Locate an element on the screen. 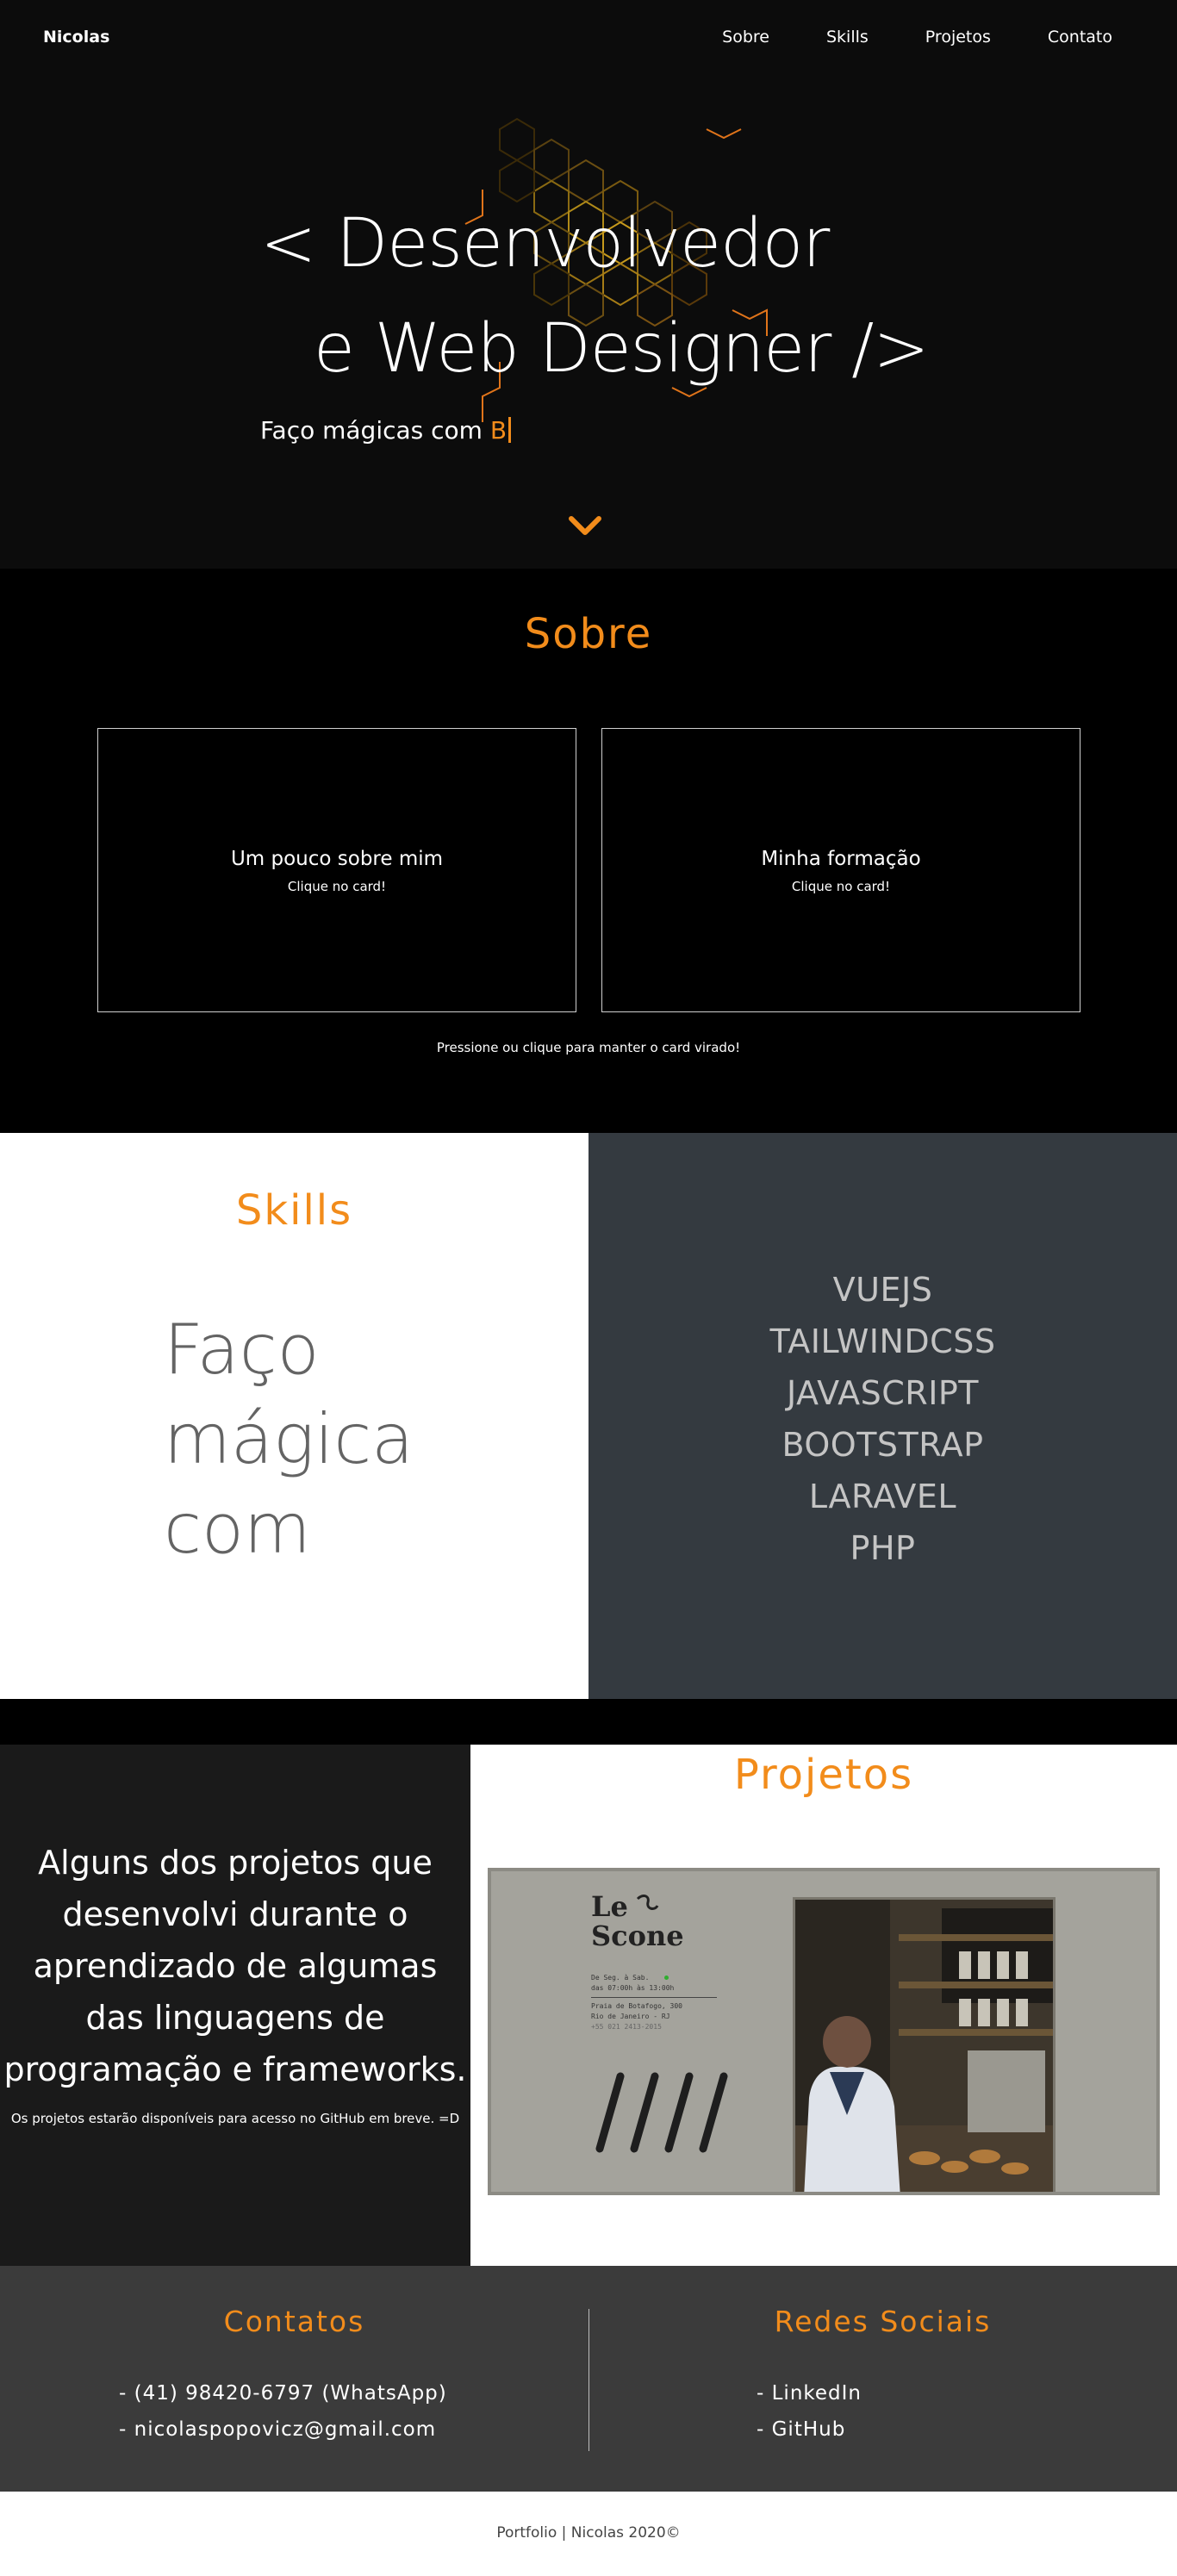 Image resolution: width=1177 pixels, height=2576 pixels. skill-item: PHP is located at coordinates (883, 1548).